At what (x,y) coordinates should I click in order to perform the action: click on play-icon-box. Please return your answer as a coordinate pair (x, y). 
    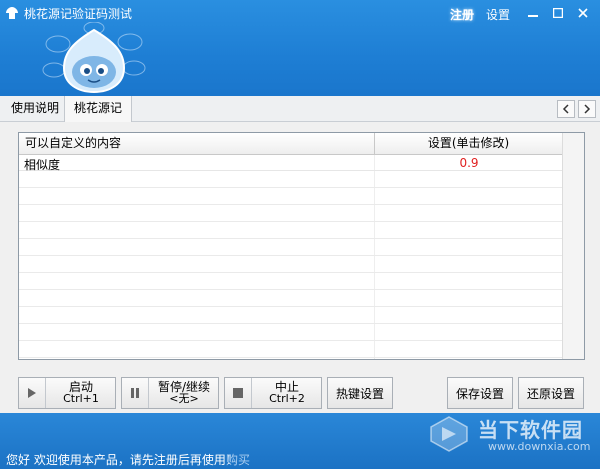
    Looking at the image, I should click on (32, 393).